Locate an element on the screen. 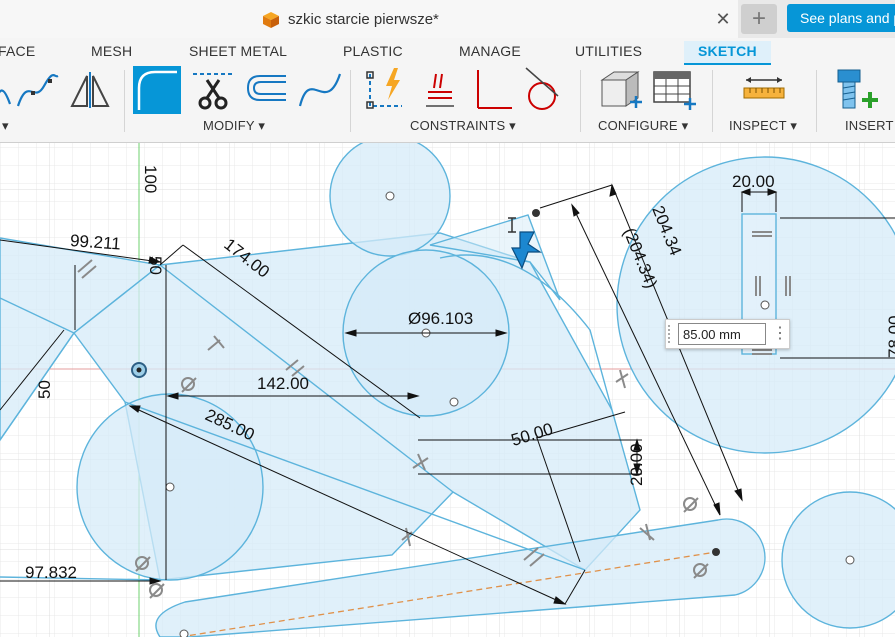 The image size is (895, 637). spline-icon is located at coordinates (37, 90).